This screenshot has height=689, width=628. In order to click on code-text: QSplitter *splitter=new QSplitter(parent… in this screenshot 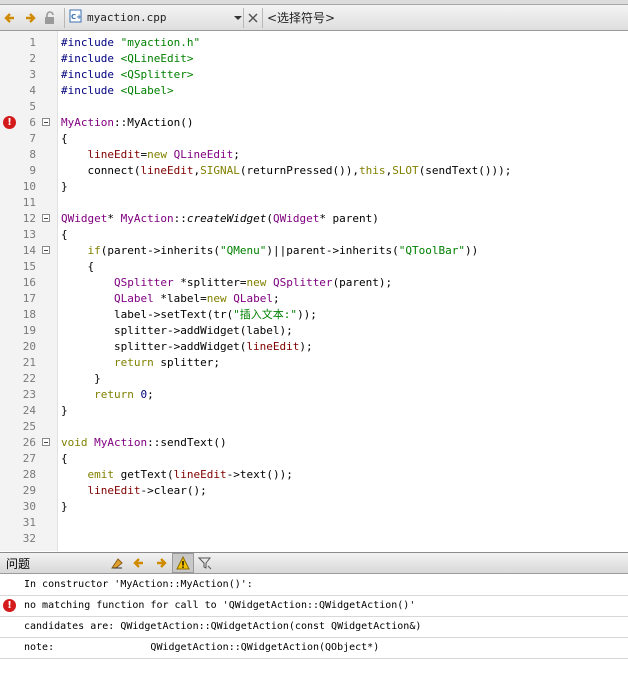, I will do `click(226, 283)`.